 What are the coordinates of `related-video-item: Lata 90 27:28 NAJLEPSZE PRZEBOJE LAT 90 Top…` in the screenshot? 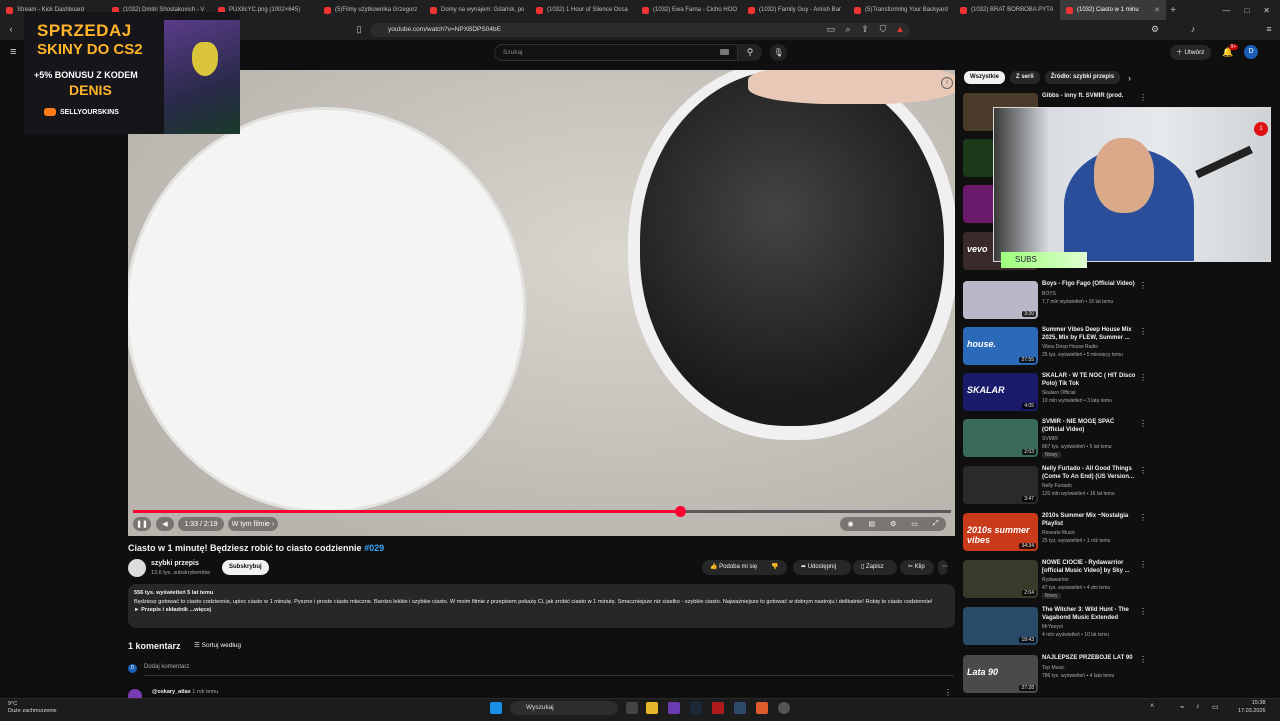 It's located at (1055, 675).